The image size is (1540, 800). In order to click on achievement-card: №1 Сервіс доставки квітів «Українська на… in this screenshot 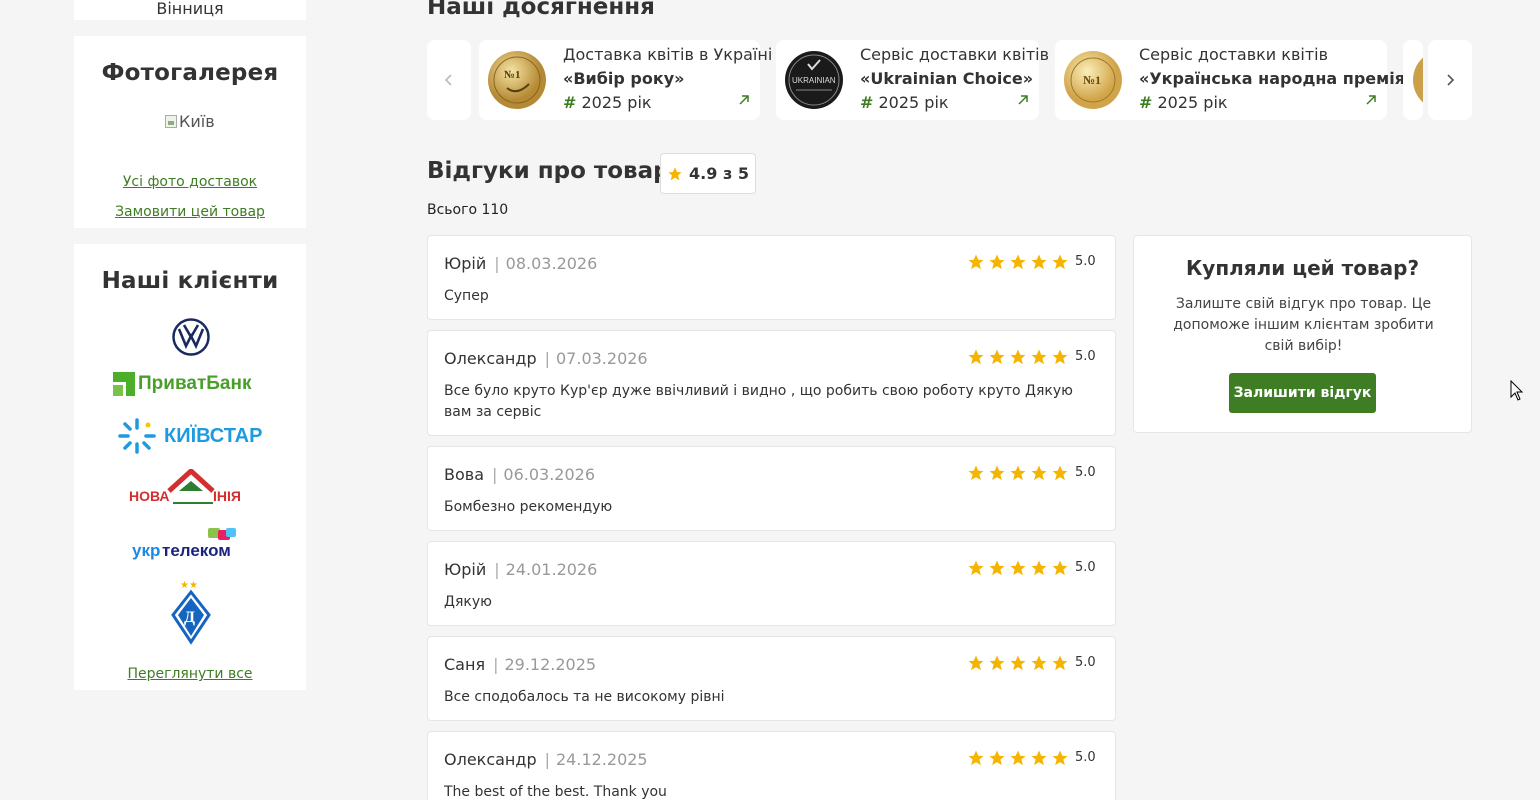, I will do `click(1235, 80)`.